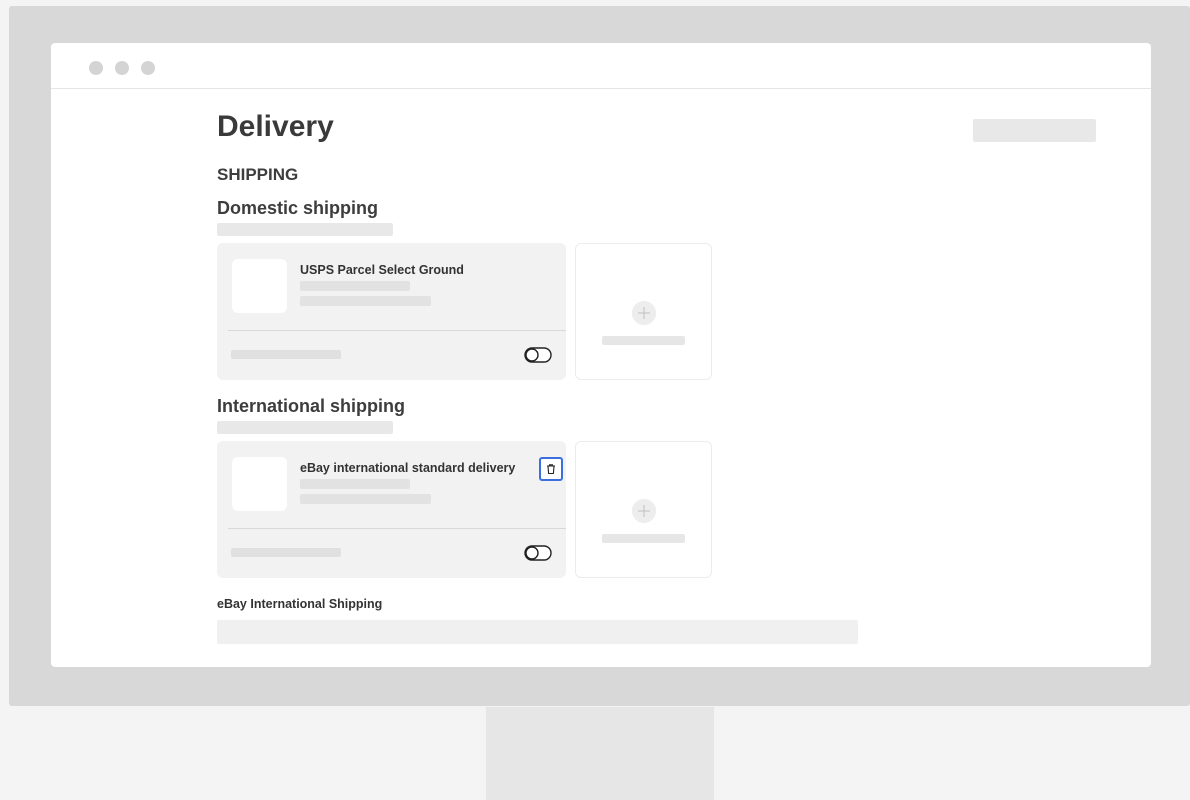 The width and height of the screenshot is (1190, 800). What do you see at coordinates (305, 427) in the screenshot?
I see `international-description-placeholder` at bounding box center [305, 427].